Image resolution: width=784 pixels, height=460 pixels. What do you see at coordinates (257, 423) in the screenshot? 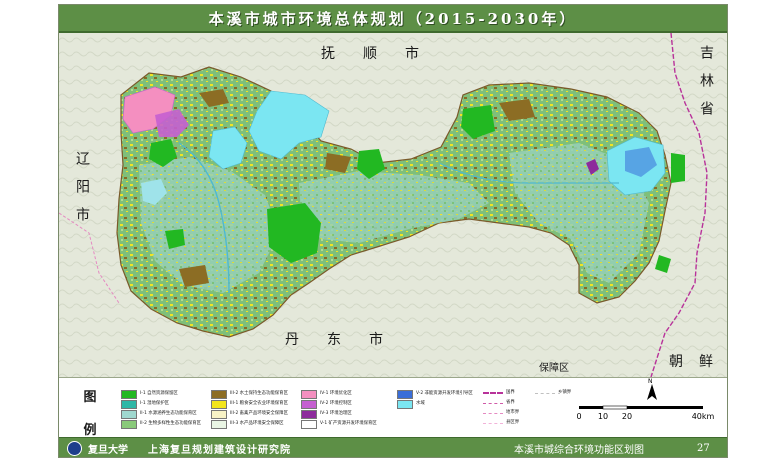
I see `legend-label-8: III-3 水产品环境安全保障区` at bounding box center [257, 423].